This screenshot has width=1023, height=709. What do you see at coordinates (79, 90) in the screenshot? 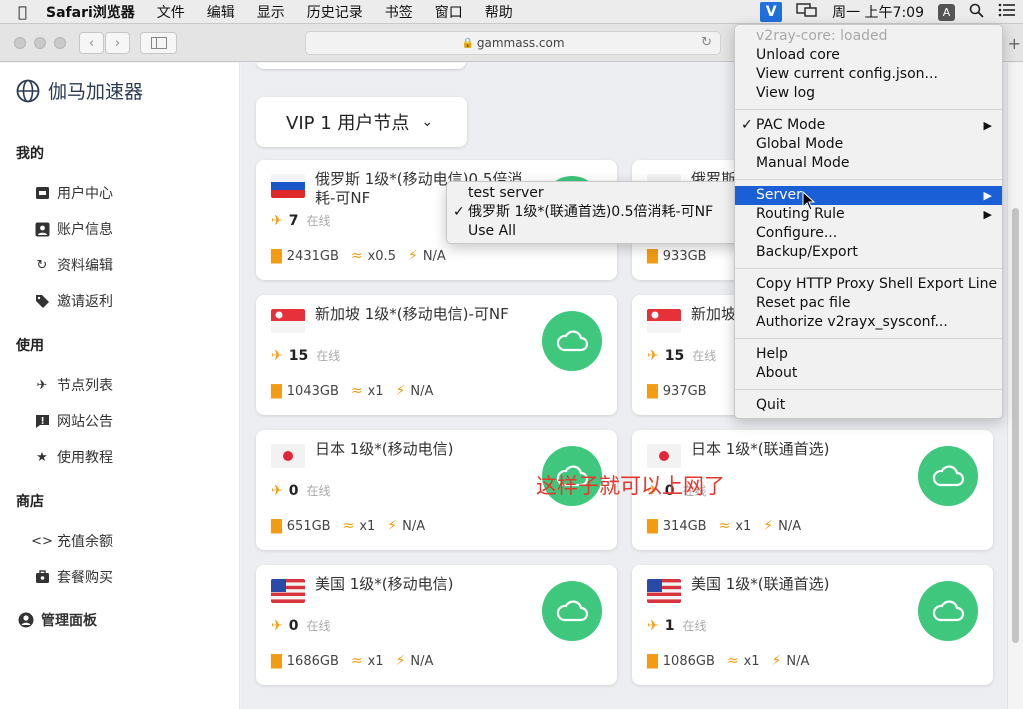
I see `brand: 伽马加速器` at bounding box center [79, 90].